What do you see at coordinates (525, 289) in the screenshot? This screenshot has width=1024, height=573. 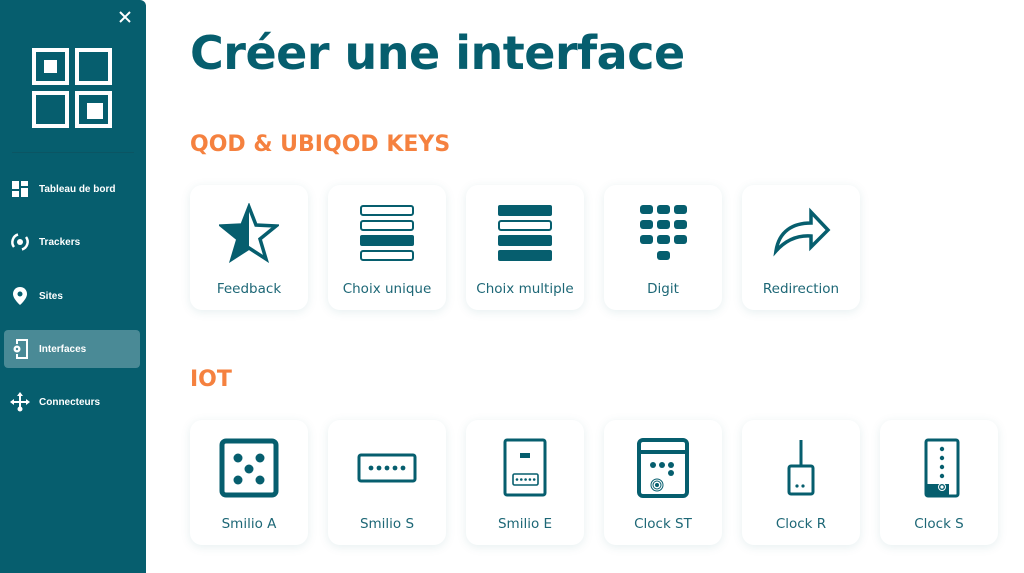 I see `card-label: Choix multiple` at bounding box center [525, 289].